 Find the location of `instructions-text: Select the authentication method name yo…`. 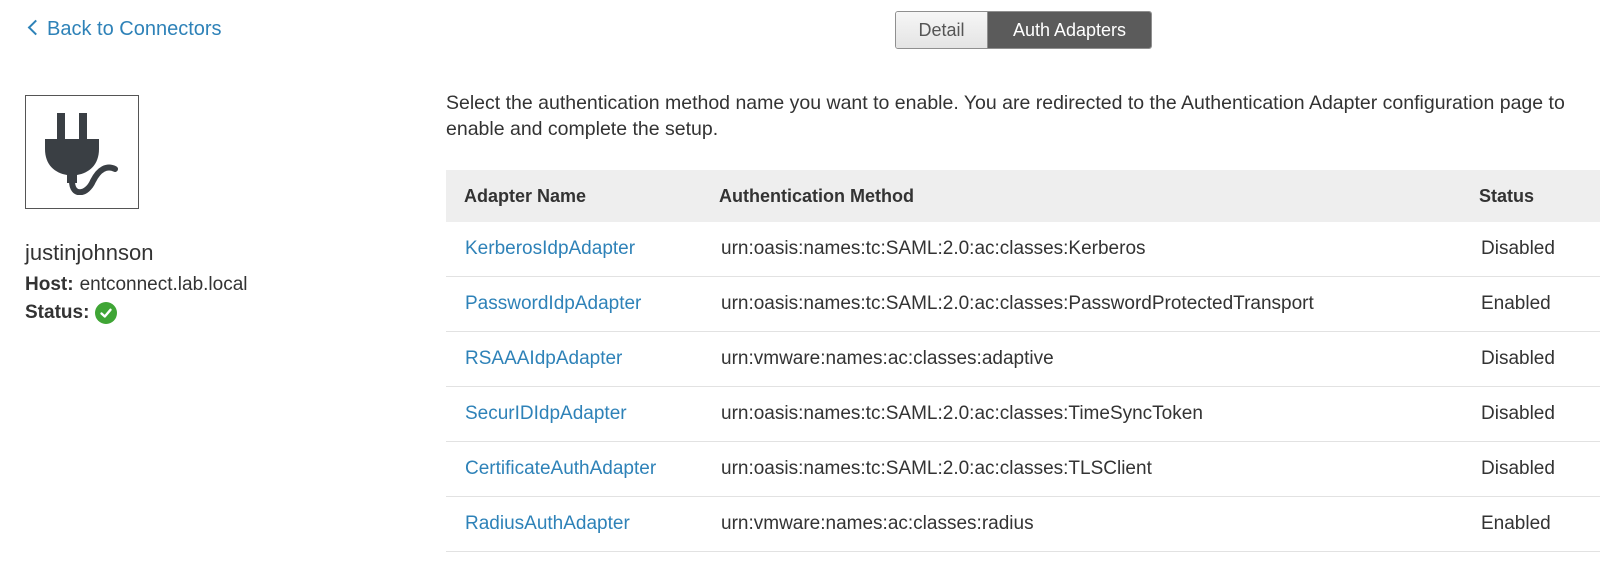

instructions-text: Select the authentication method name yo… is located at coordinates (1005, 116).